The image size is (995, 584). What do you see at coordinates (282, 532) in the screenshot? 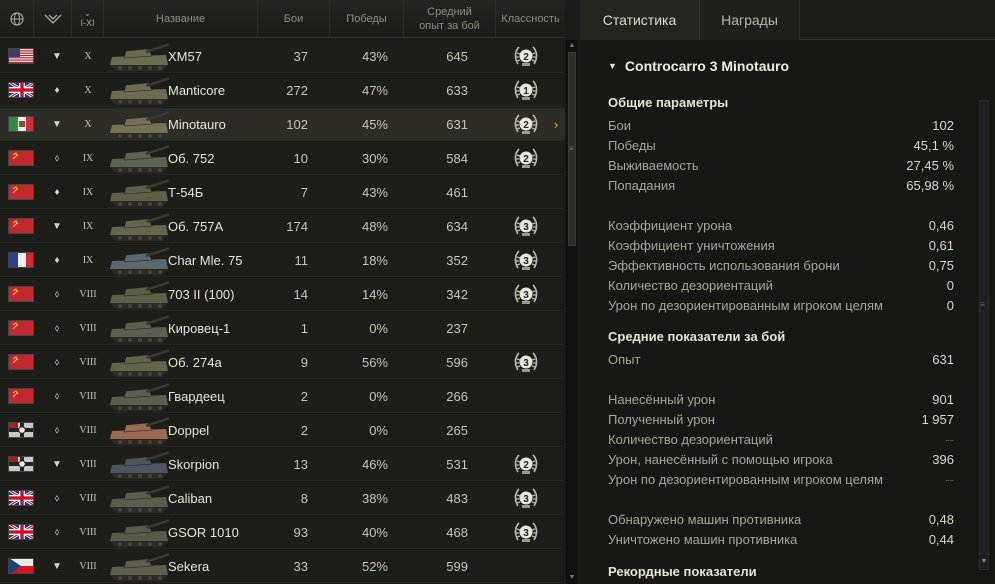
I see `table-row: ⬨ VIII GSOR 1010 93 40% 468 3` at bounding box center [282, 532].